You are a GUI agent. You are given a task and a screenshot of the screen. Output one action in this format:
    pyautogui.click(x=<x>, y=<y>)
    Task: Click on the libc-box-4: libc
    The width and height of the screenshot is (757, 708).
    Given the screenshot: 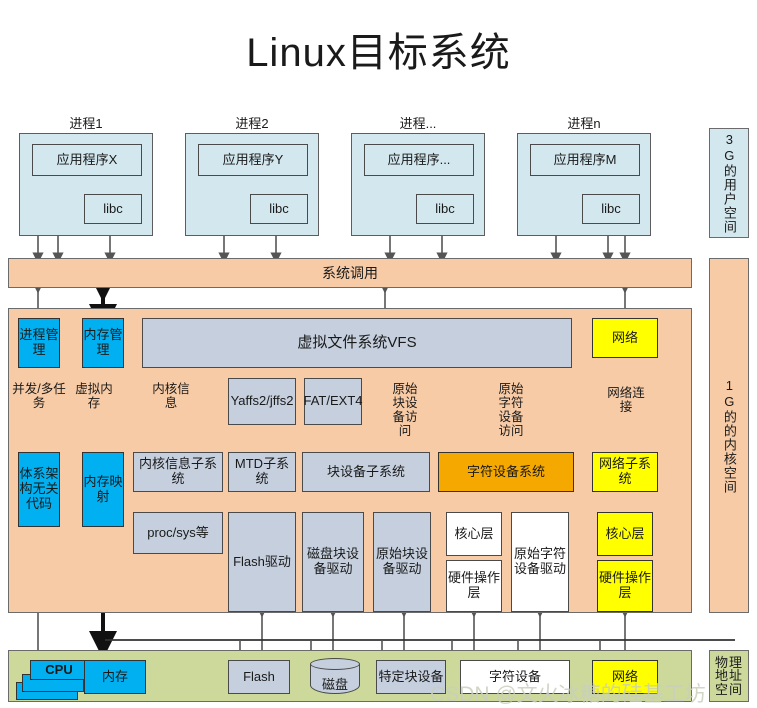 What is the action you would take?
    pyautogui.click(x=611, y=209)
    